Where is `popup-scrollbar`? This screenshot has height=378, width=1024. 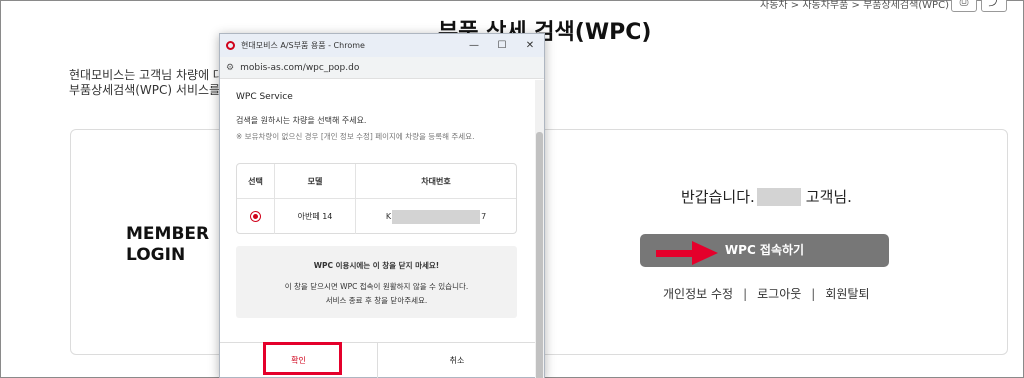 popup-scrollbar is located at coordinates (539, 229).